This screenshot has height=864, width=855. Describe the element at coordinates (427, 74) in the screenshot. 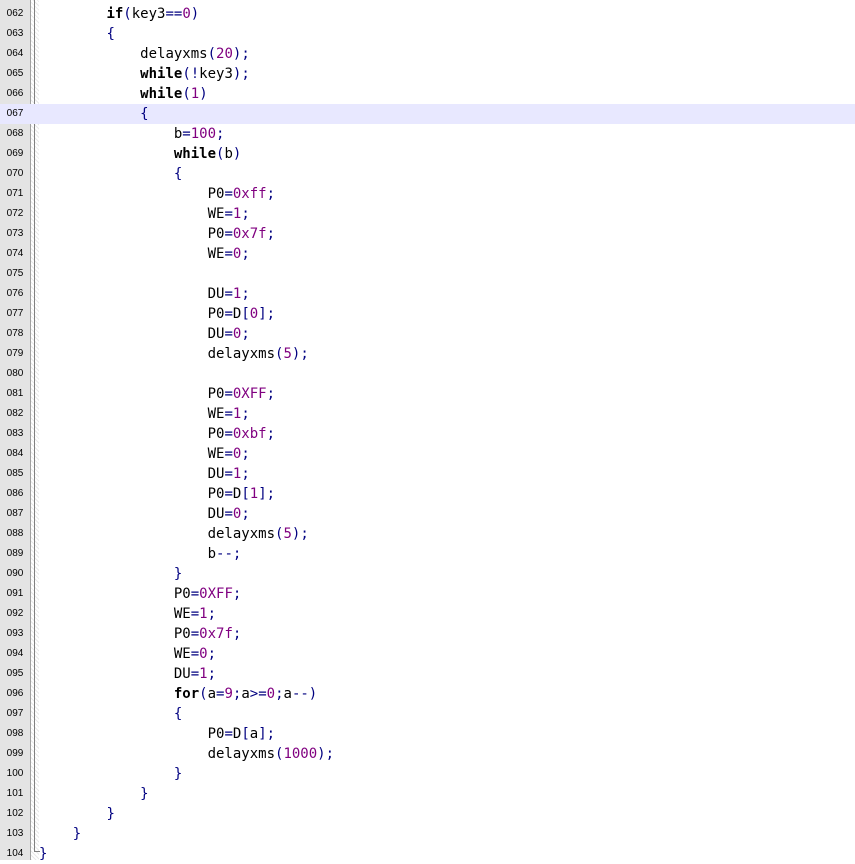

I see `code-line: 065 while(!key3);` at that location.